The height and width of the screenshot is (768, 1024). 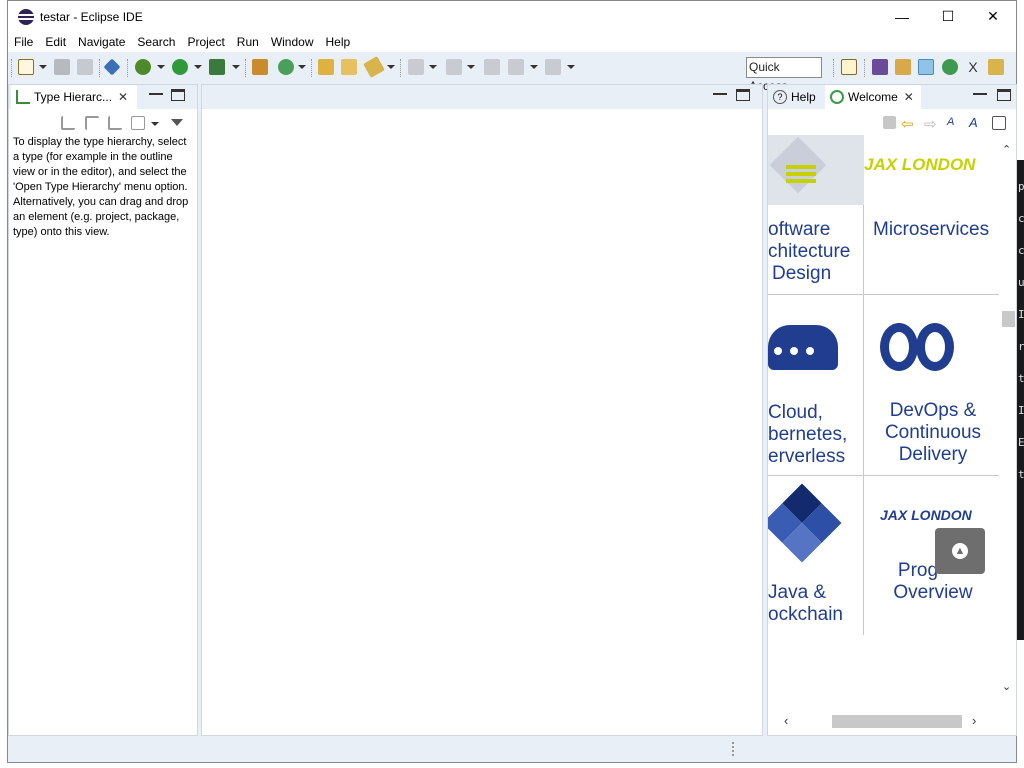 I want to click on forward-icon, so click(x=553, y=67).